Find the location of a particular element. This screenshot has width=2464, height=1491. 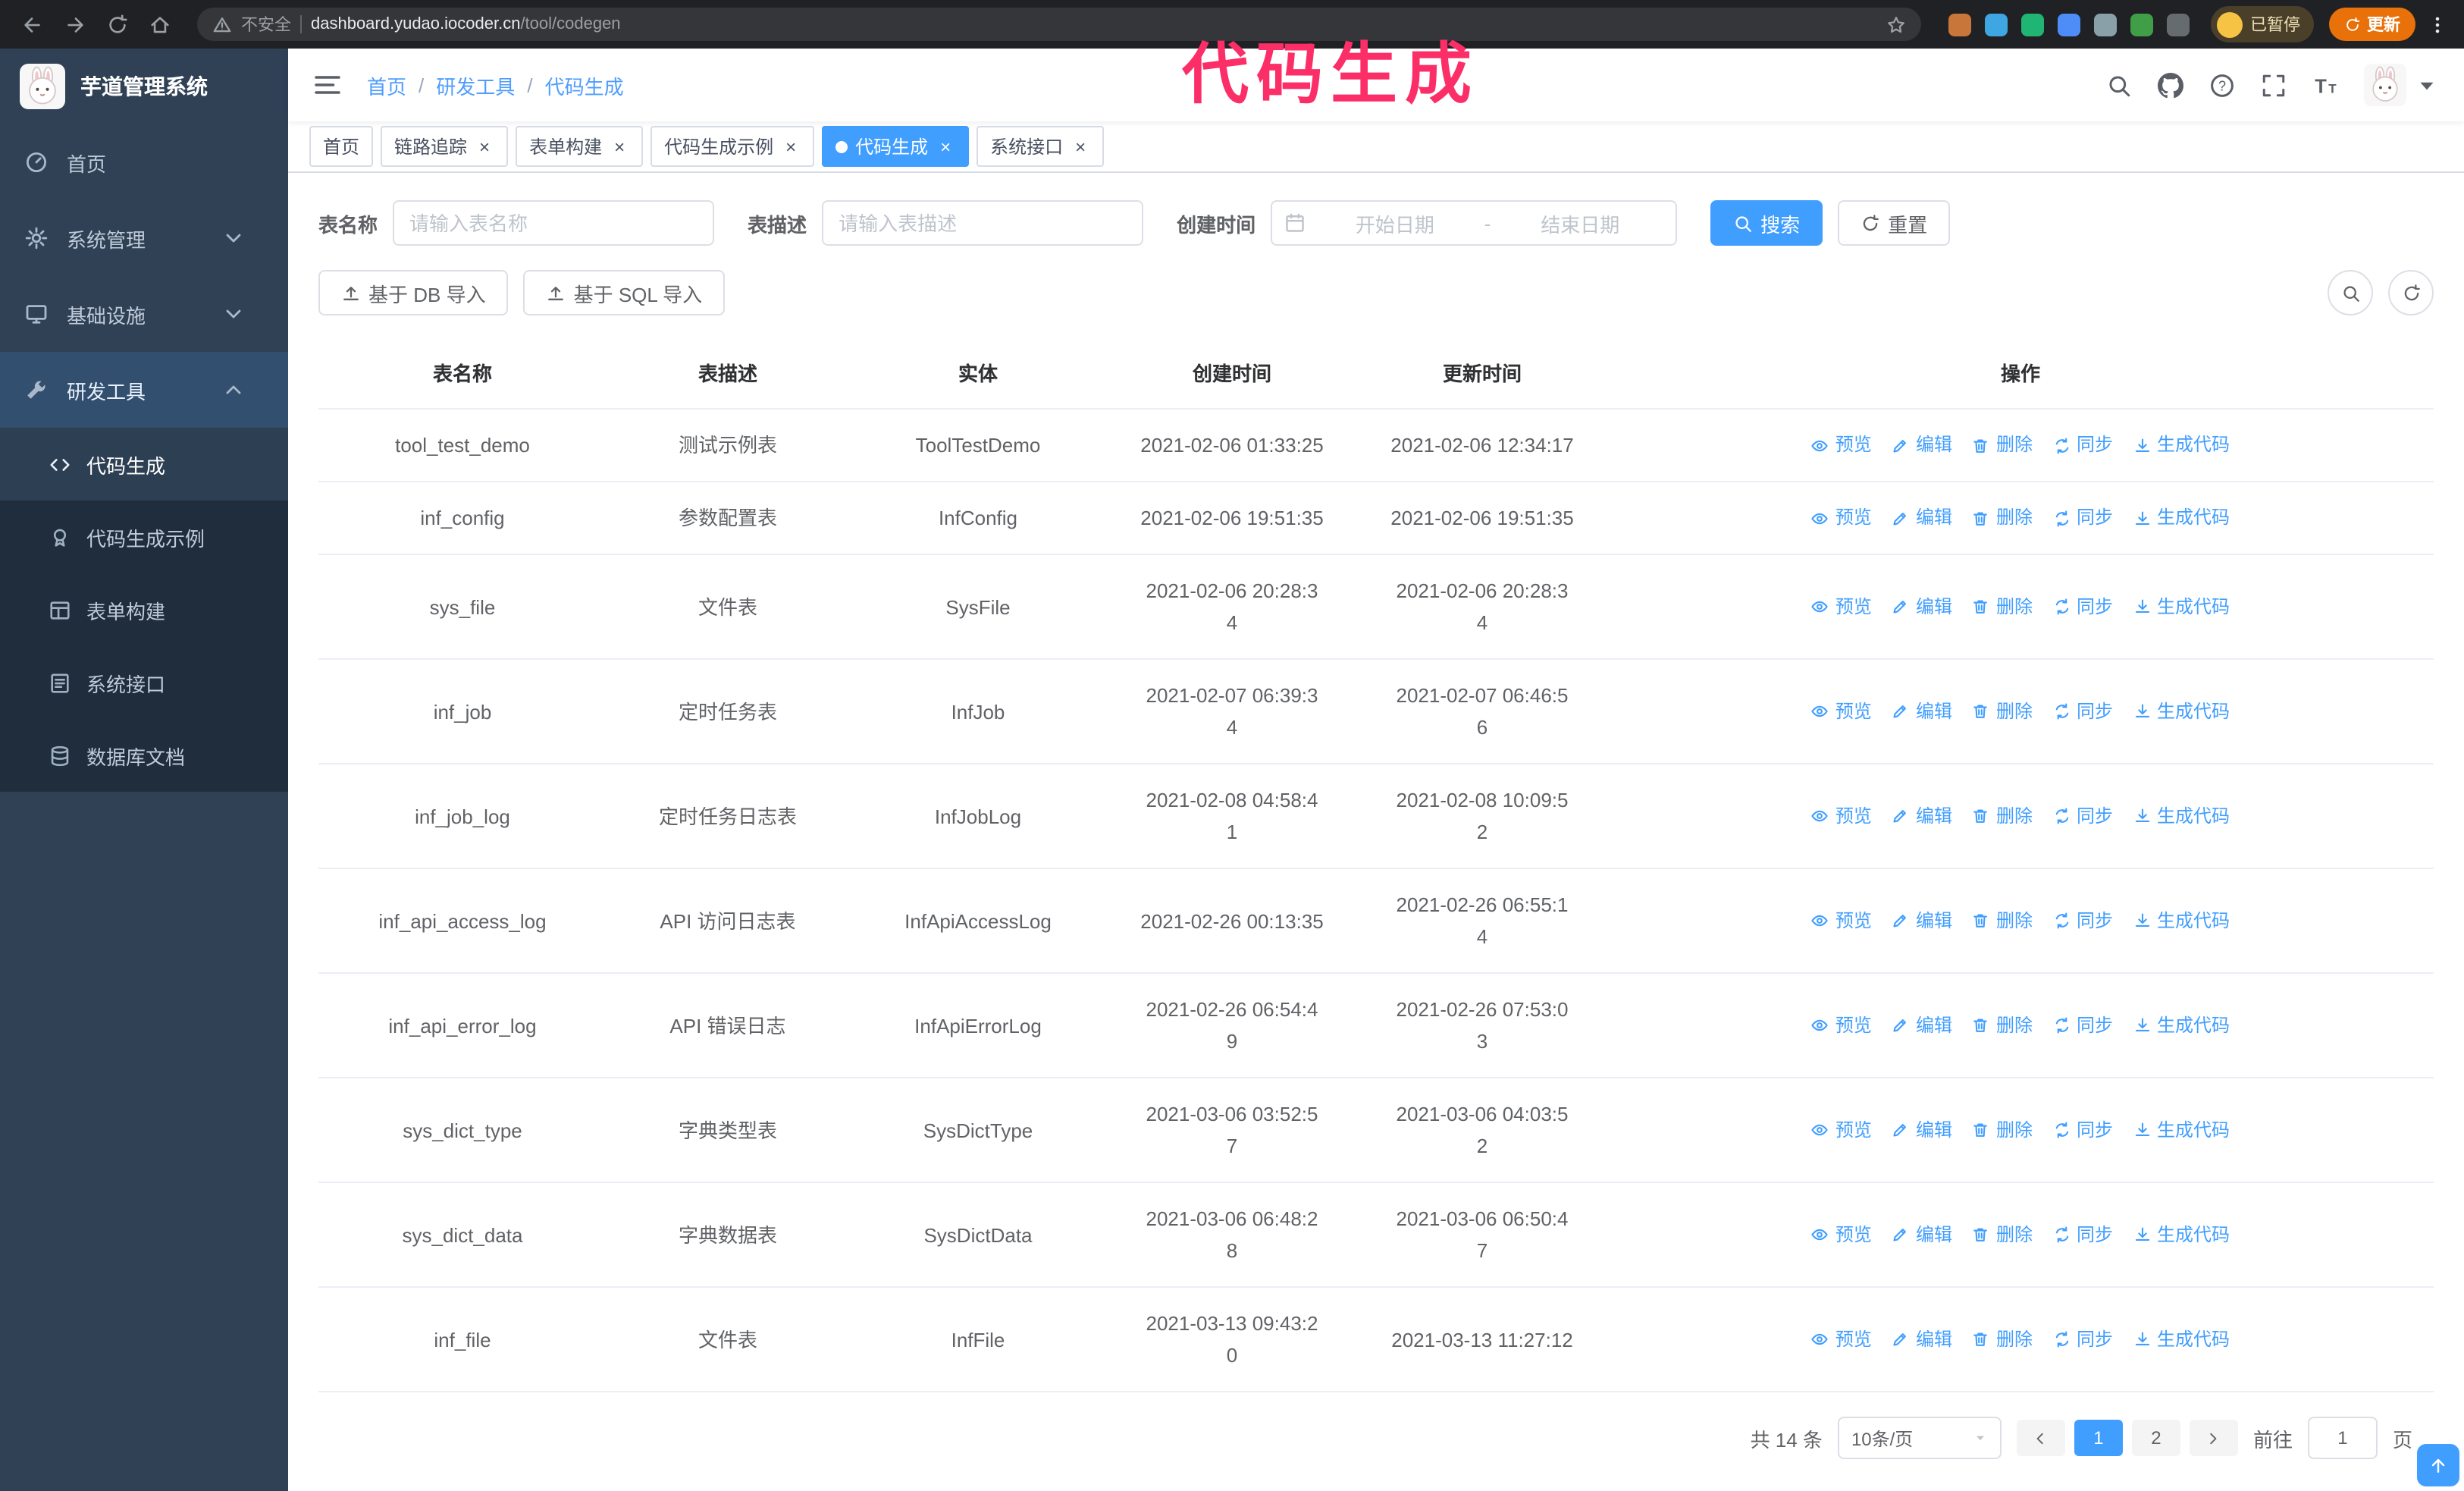

breadcrumb-item: 代码生成 is located at coordinates (585, 85).